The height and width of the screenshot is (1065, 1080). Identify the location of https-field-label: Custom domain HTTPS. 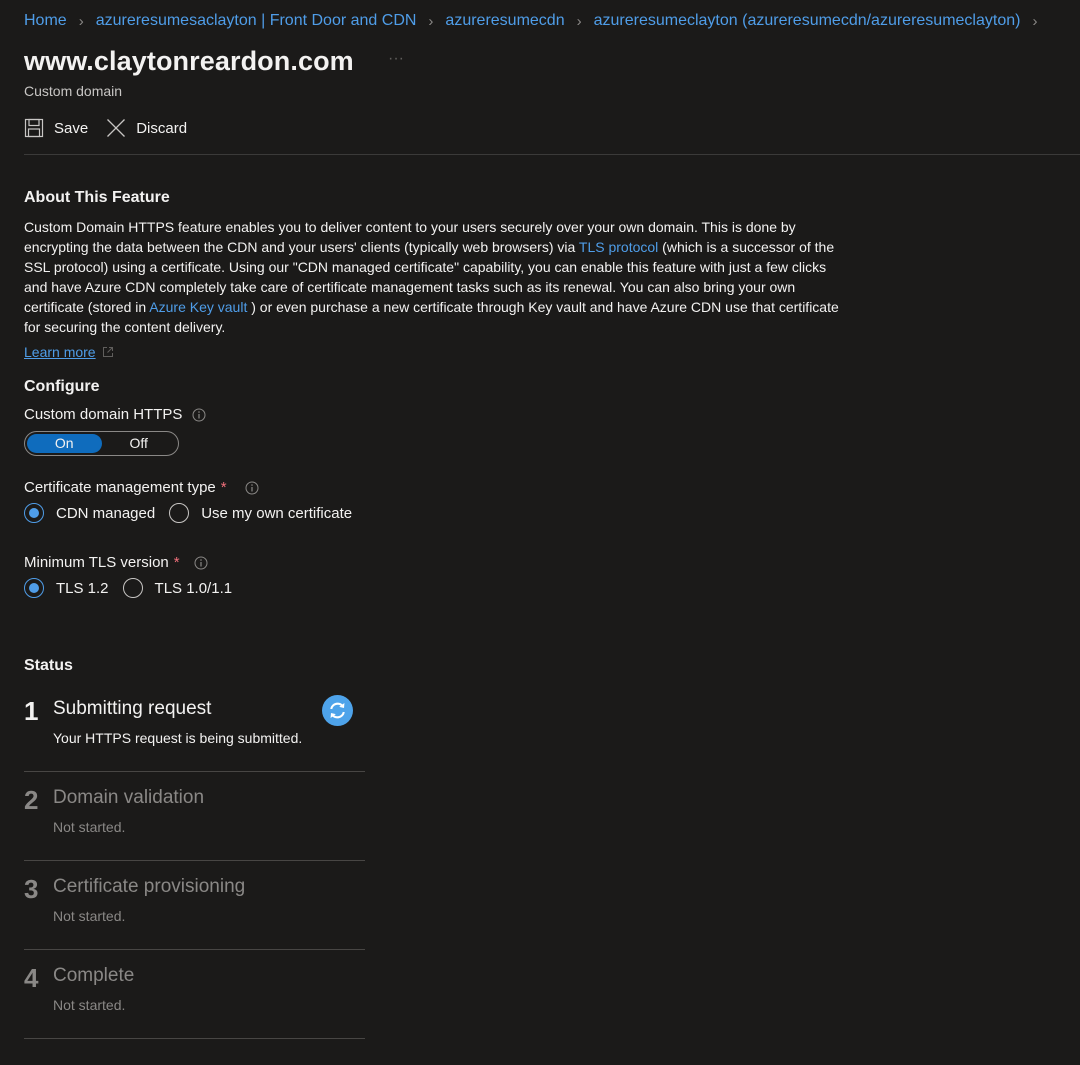
(115, 414).